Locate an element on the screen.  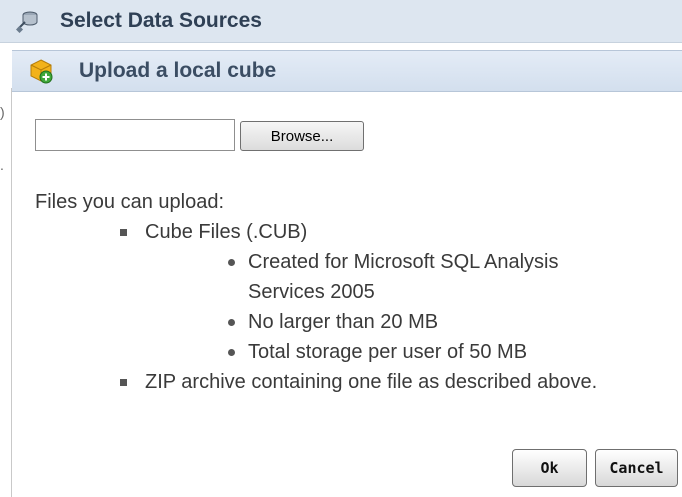
window-header: Select Data Sources is located at coordinates (341, 21).